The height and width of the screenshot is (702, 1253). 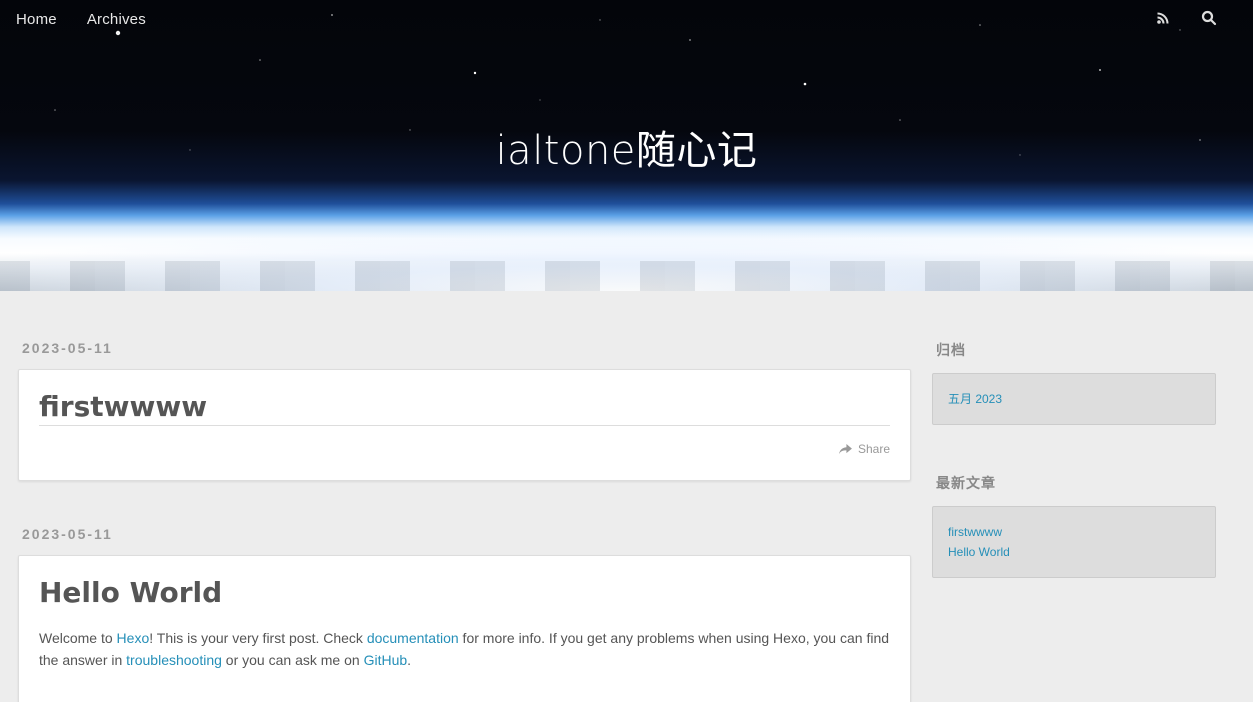 I want to click on body-text: or you can ask me on, so click(x=292, y=660).